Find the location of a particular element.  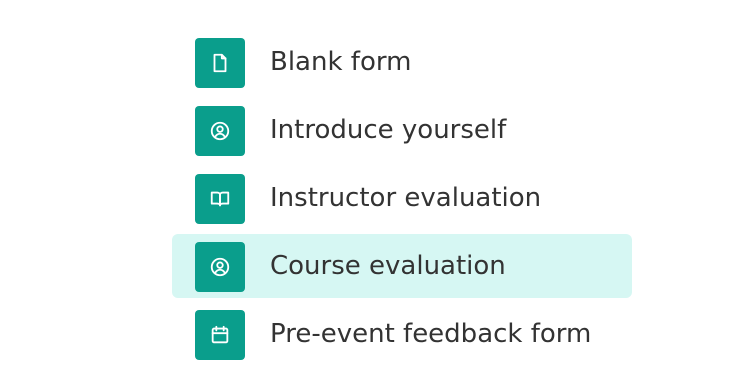

template-item-course-evaluation: Course evaluation is located at coordinates (402, 266).